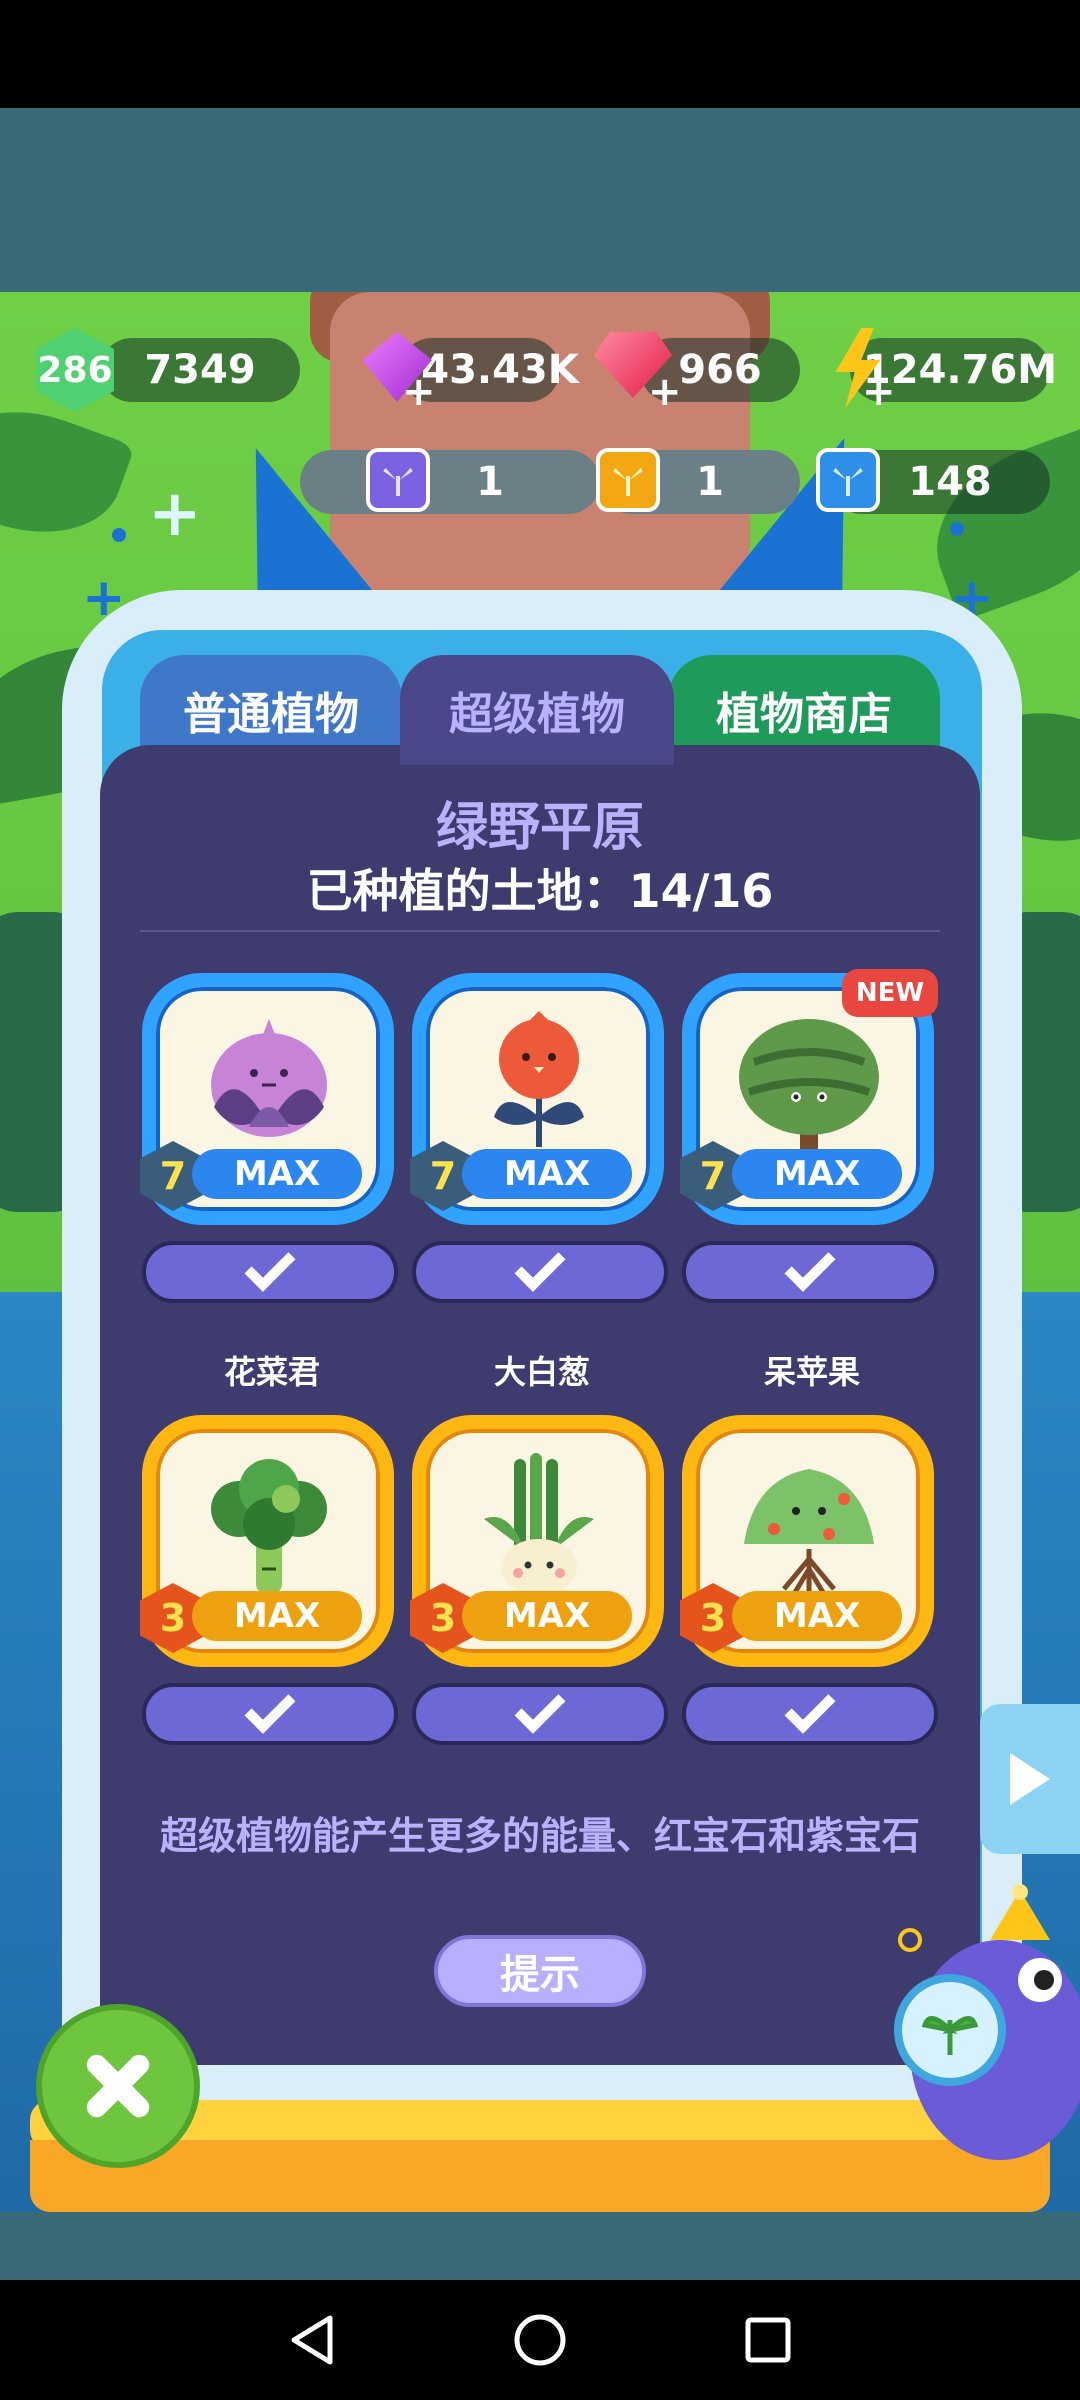 This screenshot has height=2400, width=1080. I want to click on energy-counter: 7349, so click(200, 370).